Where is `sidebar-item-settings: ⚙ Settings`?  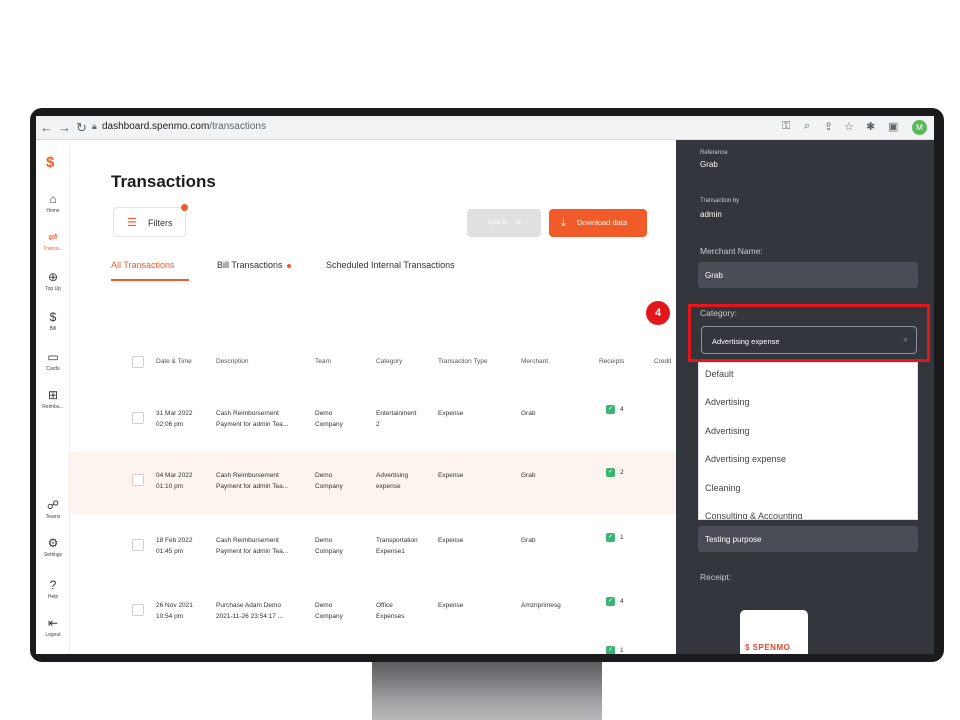 sidebar-item-settings: ⚙ Settings is located at coordinates (53, 547).